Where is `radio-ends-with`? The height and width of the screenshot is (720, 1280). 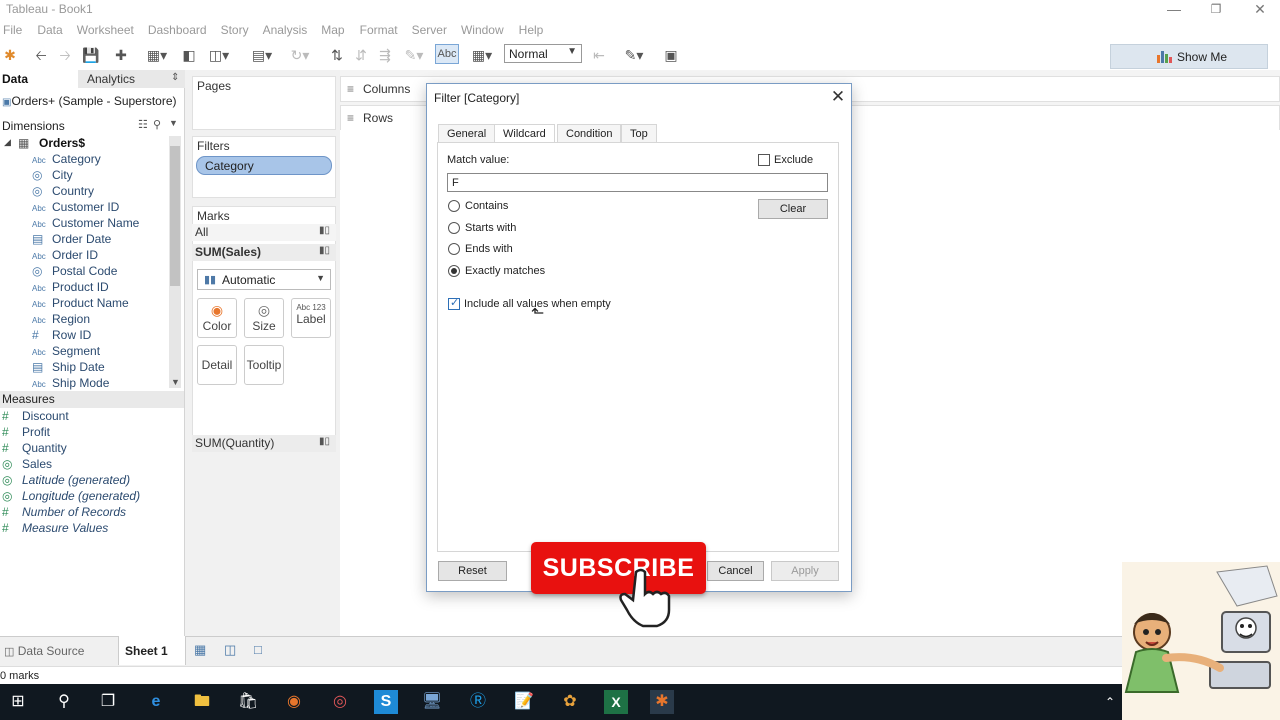
radio-ends-with is located at coordinates (454, 249).